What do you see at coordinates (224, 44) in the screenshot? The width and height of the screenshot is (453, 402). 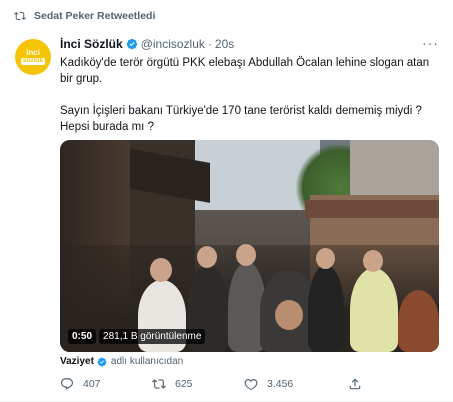 I see `tweet-timestamp: 20s` at bounding box center [224, 44].